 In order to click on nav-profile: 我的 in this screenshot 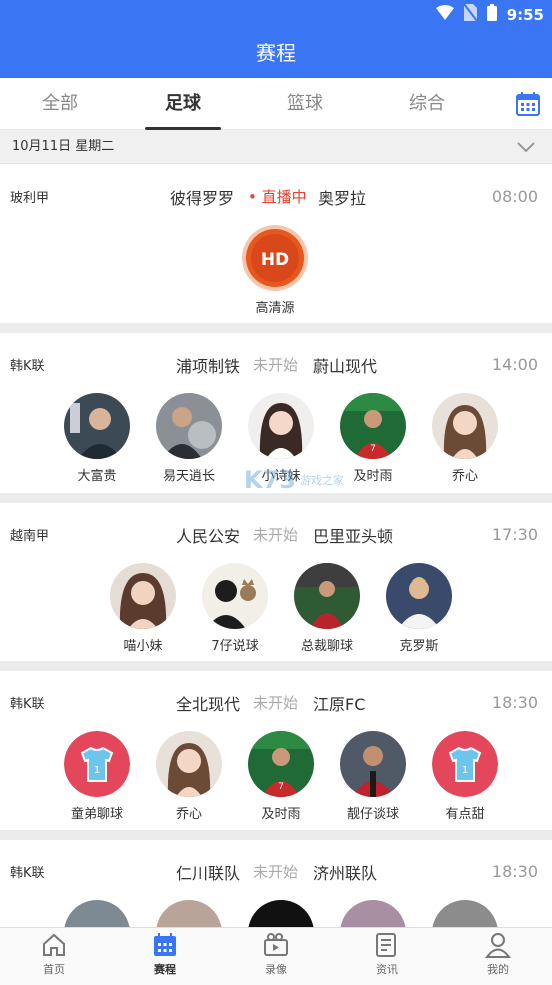, I will do `click(498, 954)`.